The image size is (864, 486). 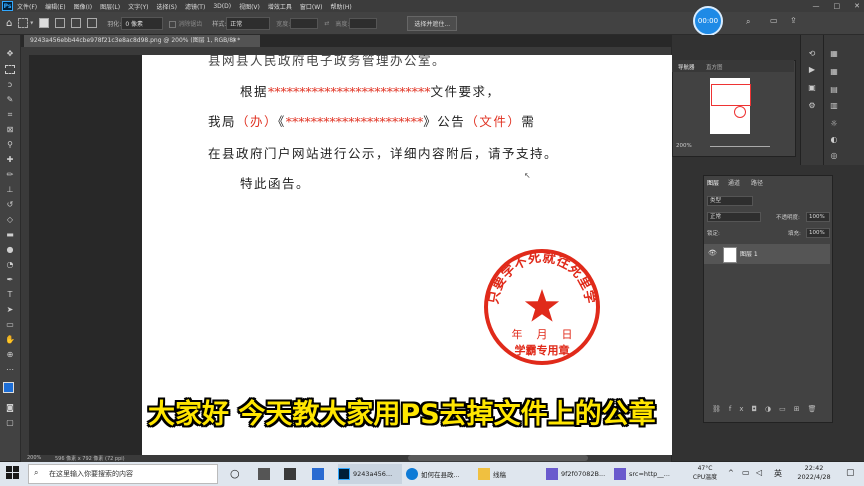 I want to click on swap-icon: ⇄, so click(x=326, y=23).